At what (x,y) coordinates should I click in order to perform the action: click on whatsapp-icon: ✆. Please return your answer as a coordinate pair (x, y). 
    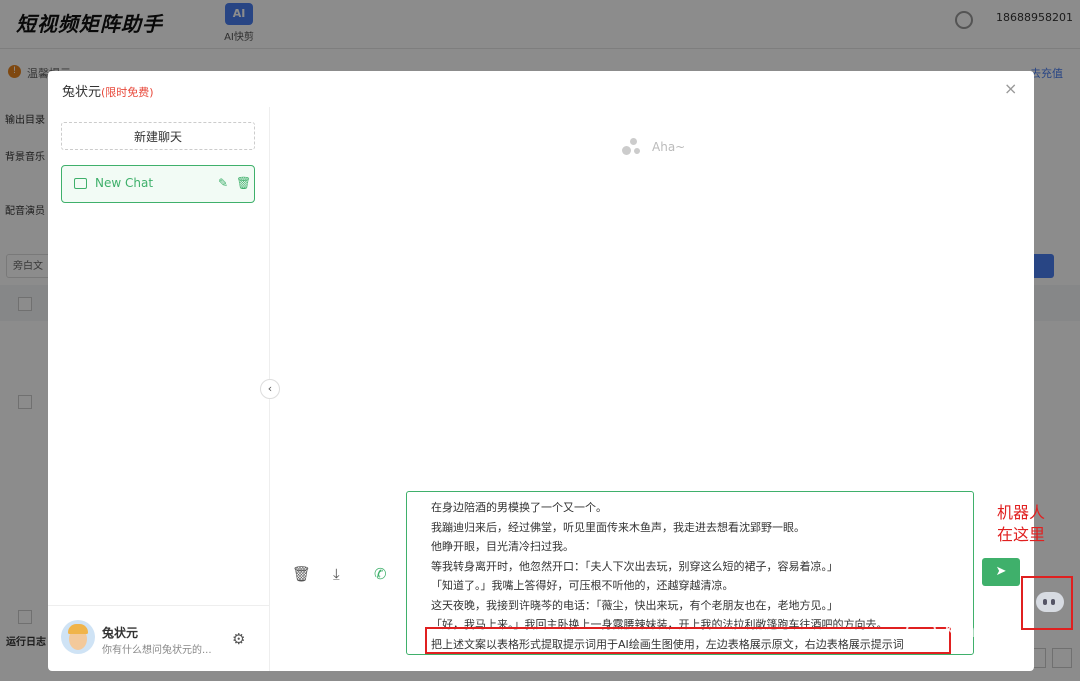
    Looking at the image, I should click on (380, 574).